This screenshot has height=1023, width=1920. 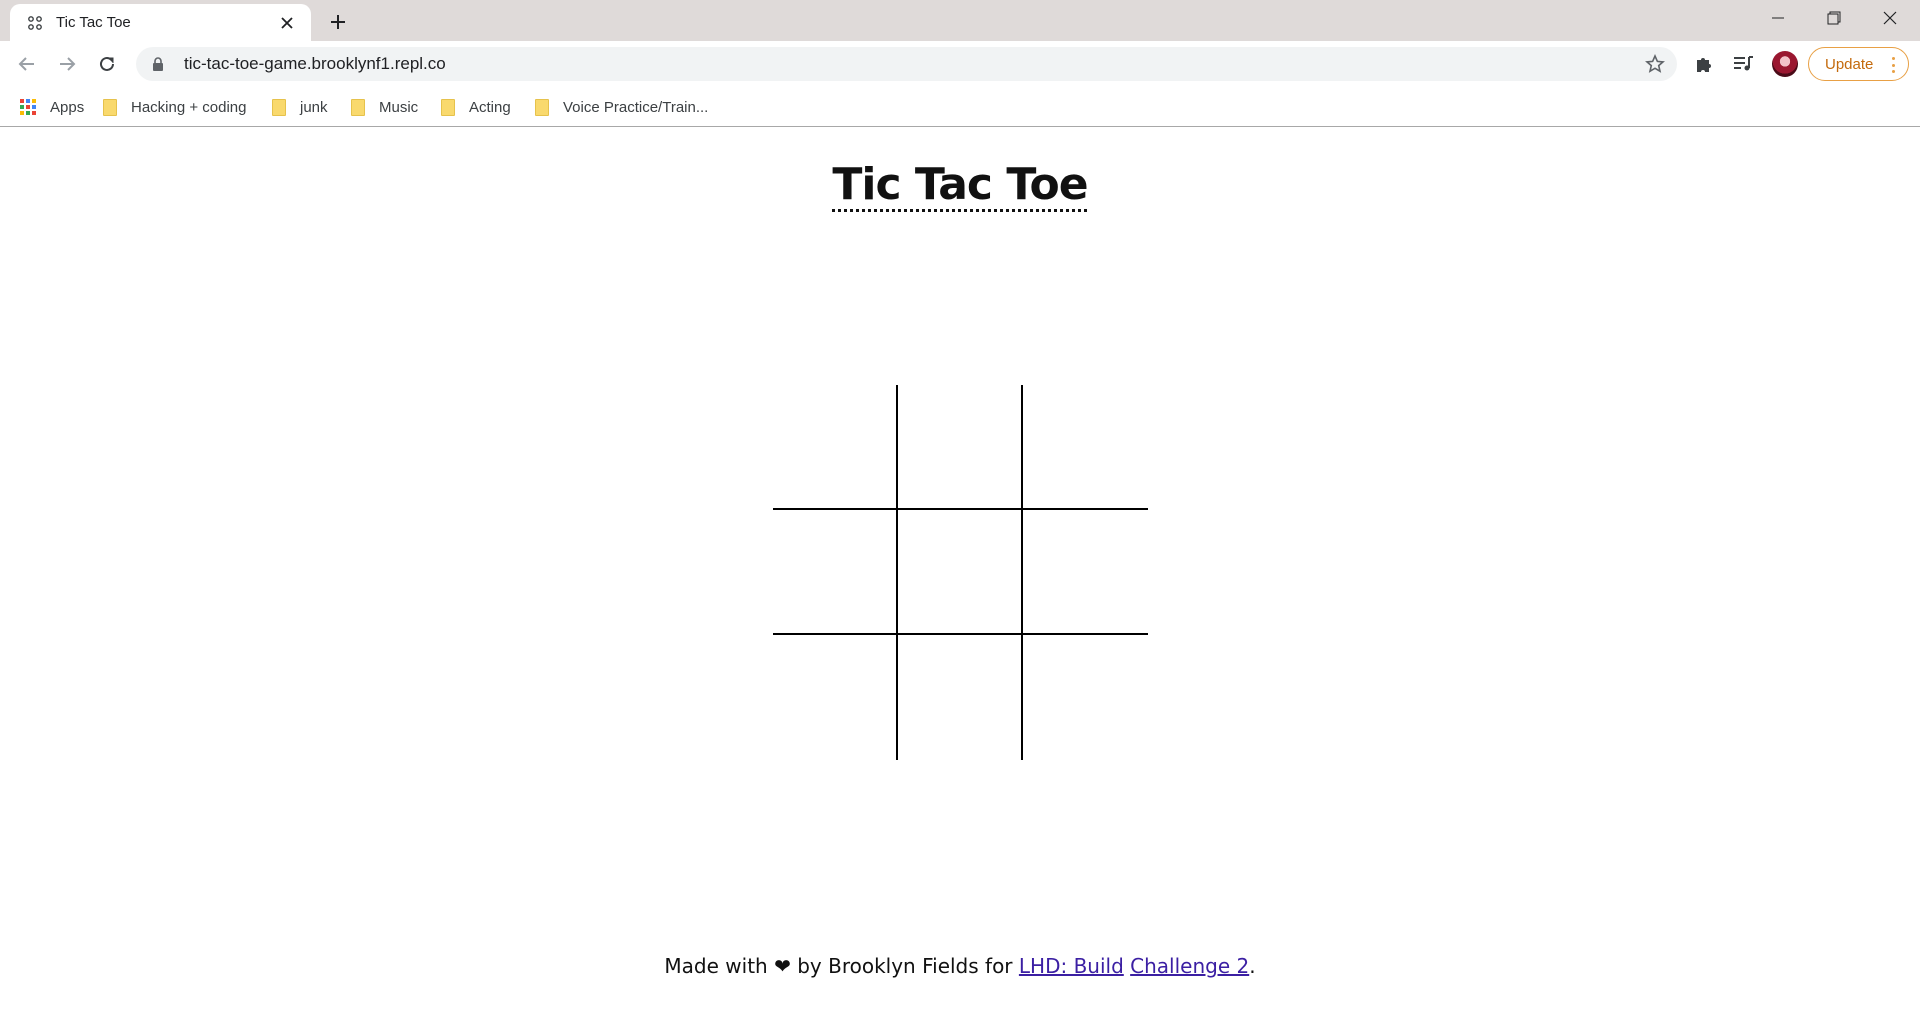 What do you see at coordinates (35, 23) in the screenshot?
I see `replit-icon` at bounding box center [35, 23].